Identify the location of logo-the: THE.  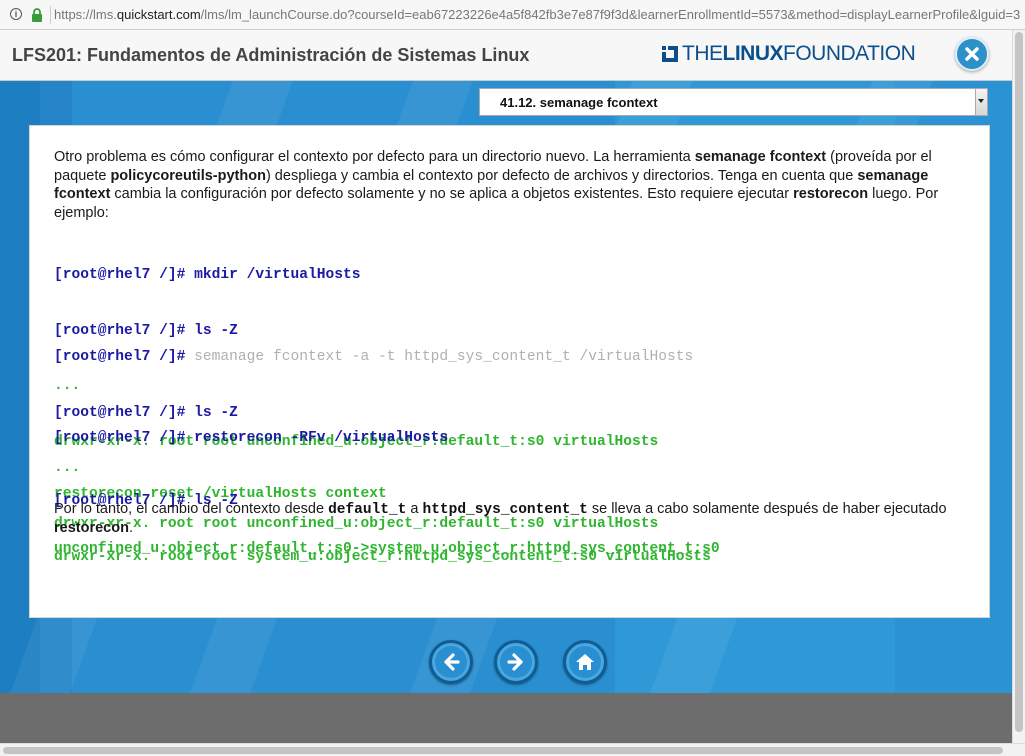
(702, 53).